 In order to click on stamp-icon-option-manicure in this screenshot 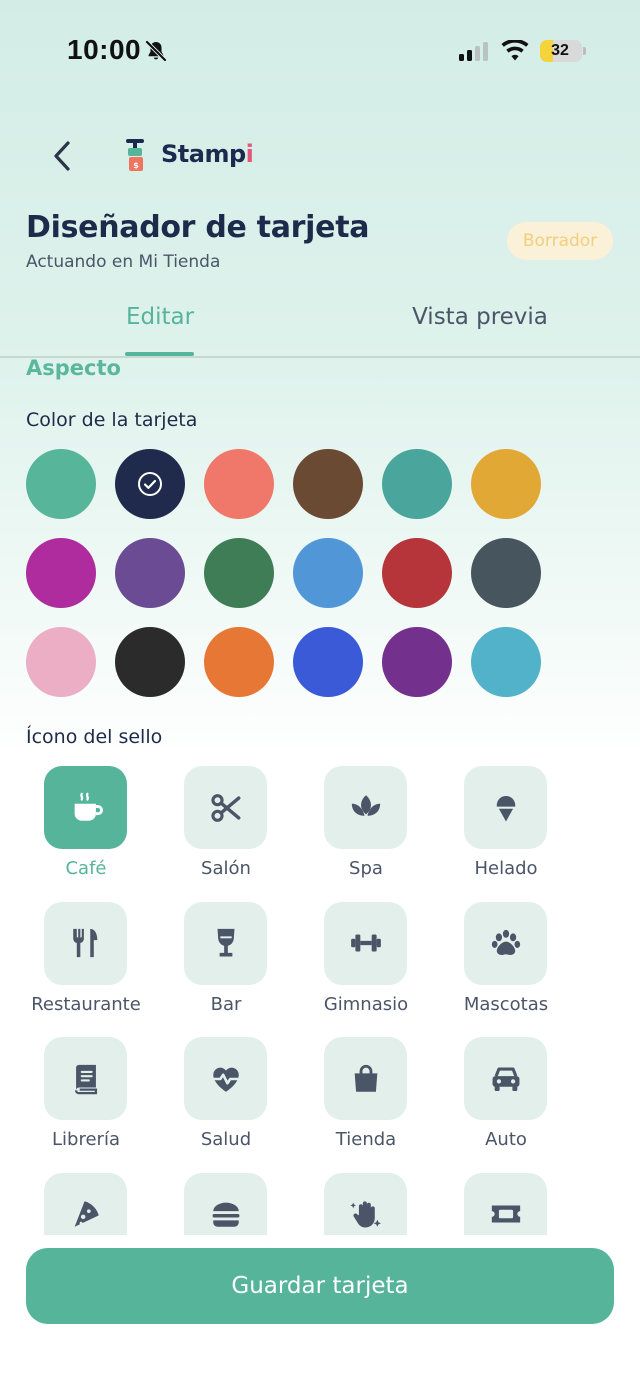, I will do `click(366, 1203)`.